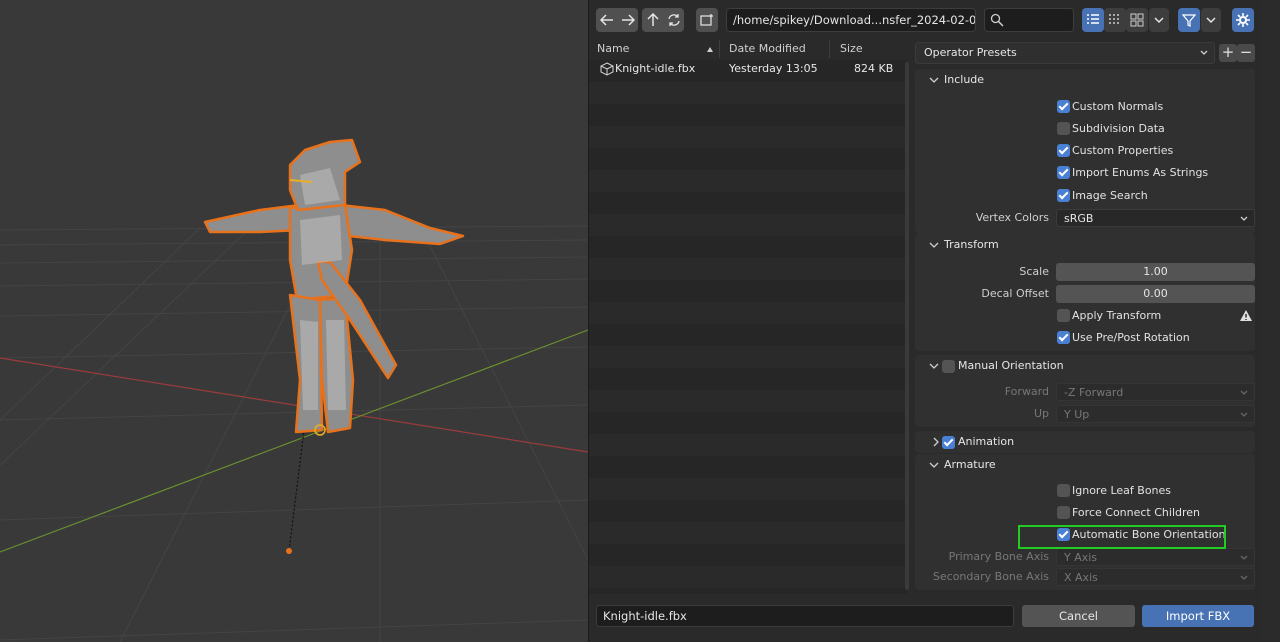 The height and width of the screenshot is (642, 1280). I want to click on refresh-icon, so click(673, 20).